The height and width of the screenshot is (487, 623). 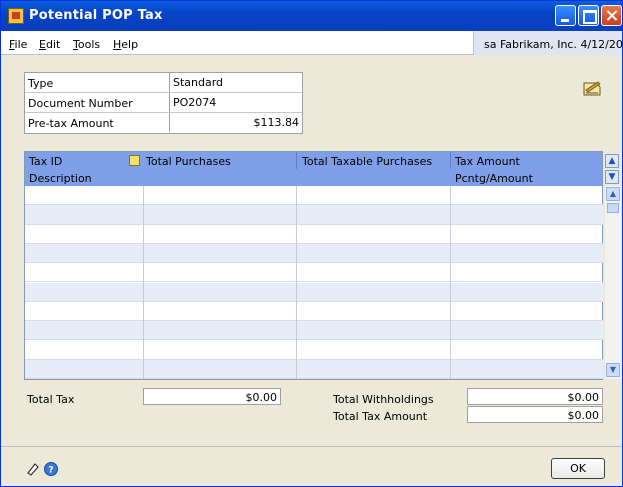 What do you see at coordinates (535, 414) in the screenshot?
I see `total-tax-amount-value: $0.00` at bounding box center [535, 414].